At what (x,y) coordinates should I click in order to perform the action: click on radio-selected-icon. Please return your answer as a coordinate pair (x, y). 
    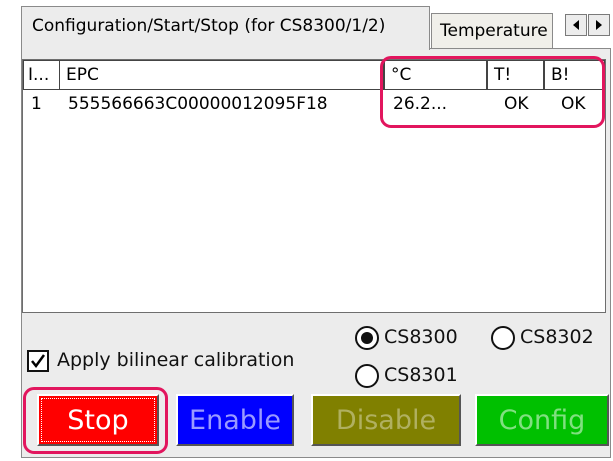
    Looking at the image, I should click on (367, 338).